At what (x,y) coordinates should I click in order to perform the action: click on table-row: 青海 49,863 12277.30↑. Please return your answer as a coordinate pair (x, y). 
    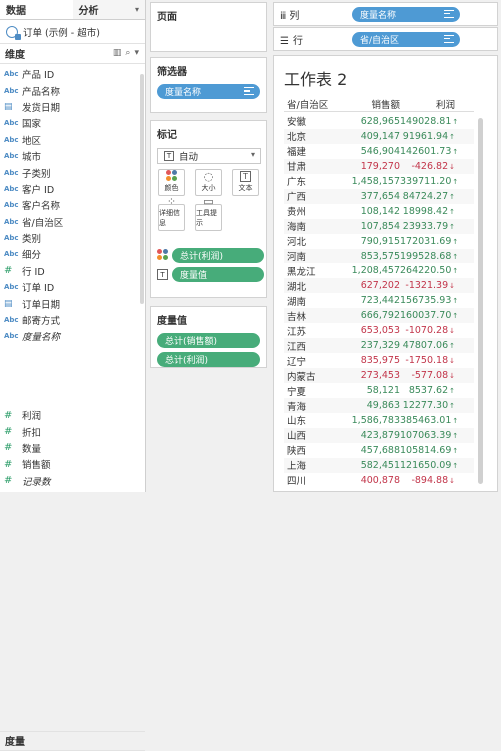
    Looking at the image, I should click on (379, 405).